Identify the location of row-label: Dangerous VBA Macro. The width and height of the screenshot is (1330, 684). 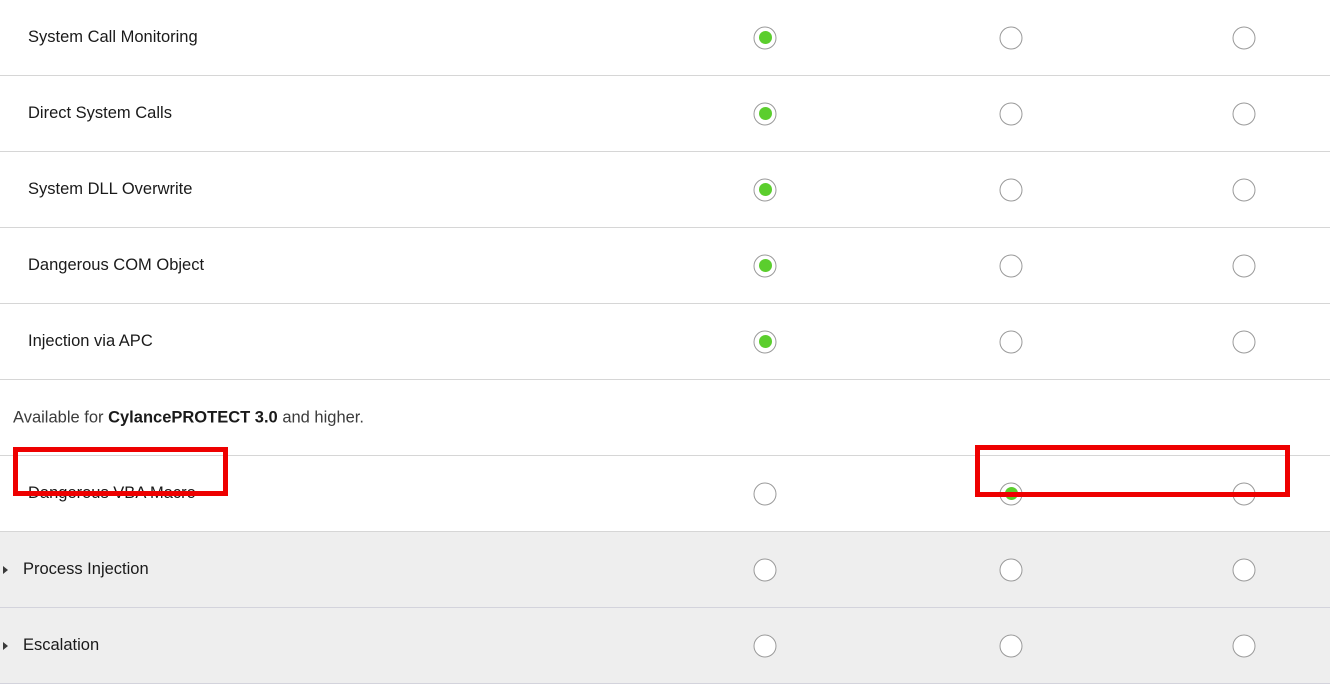
(112, 492).